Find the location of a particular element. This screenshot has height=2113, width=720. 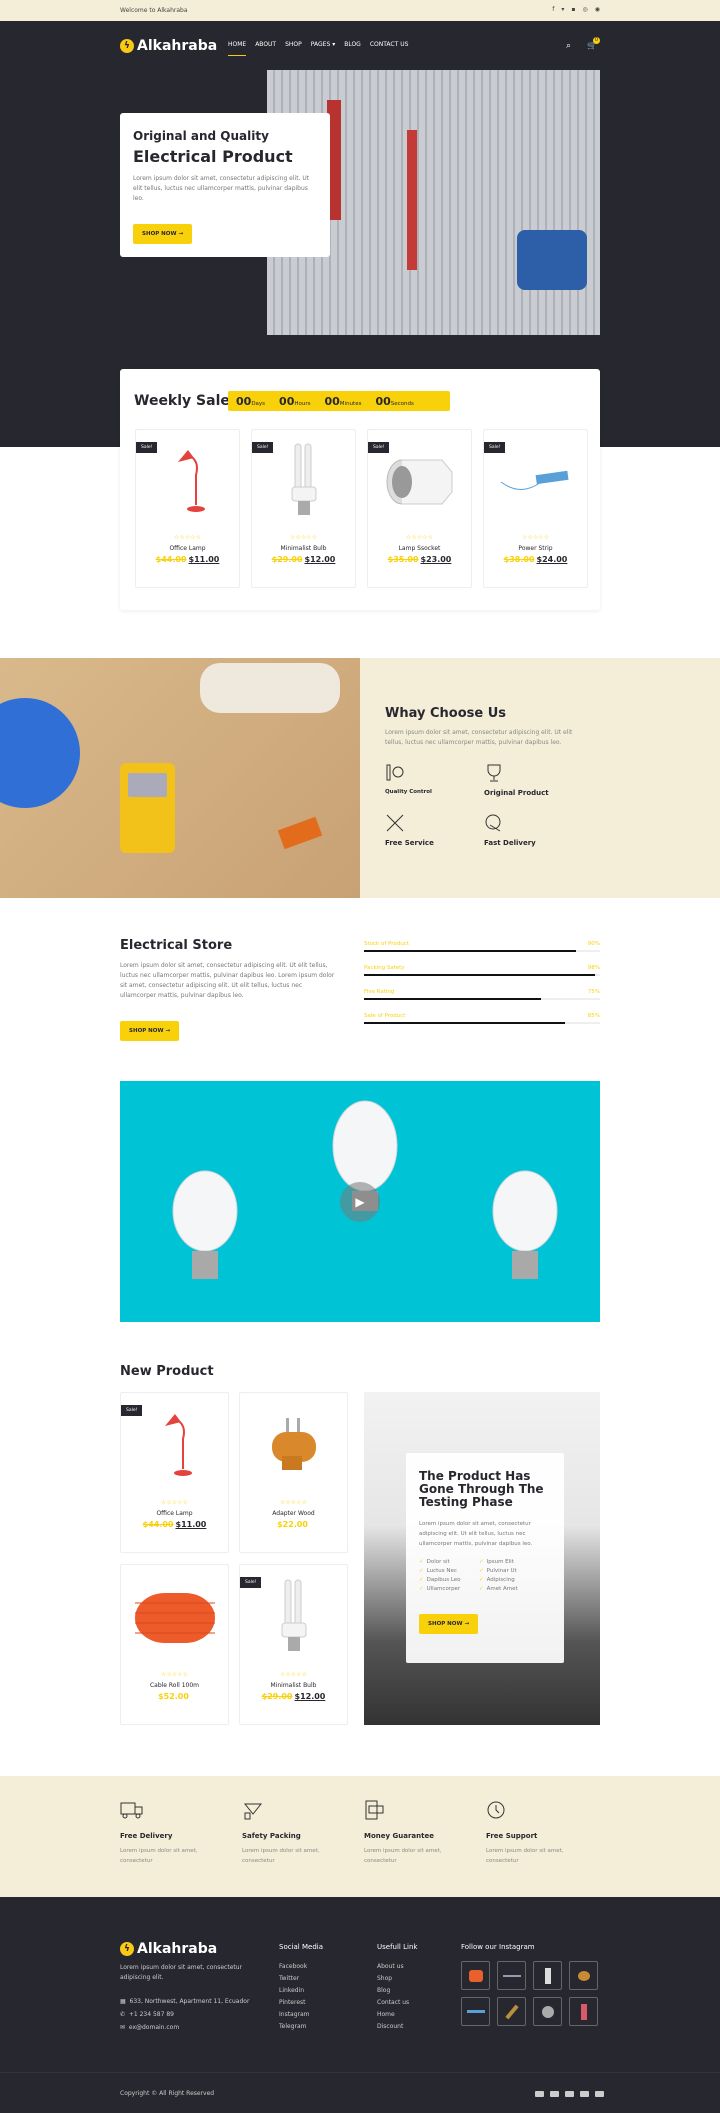

footer-link: Home is located at coordinates (397, 2015).